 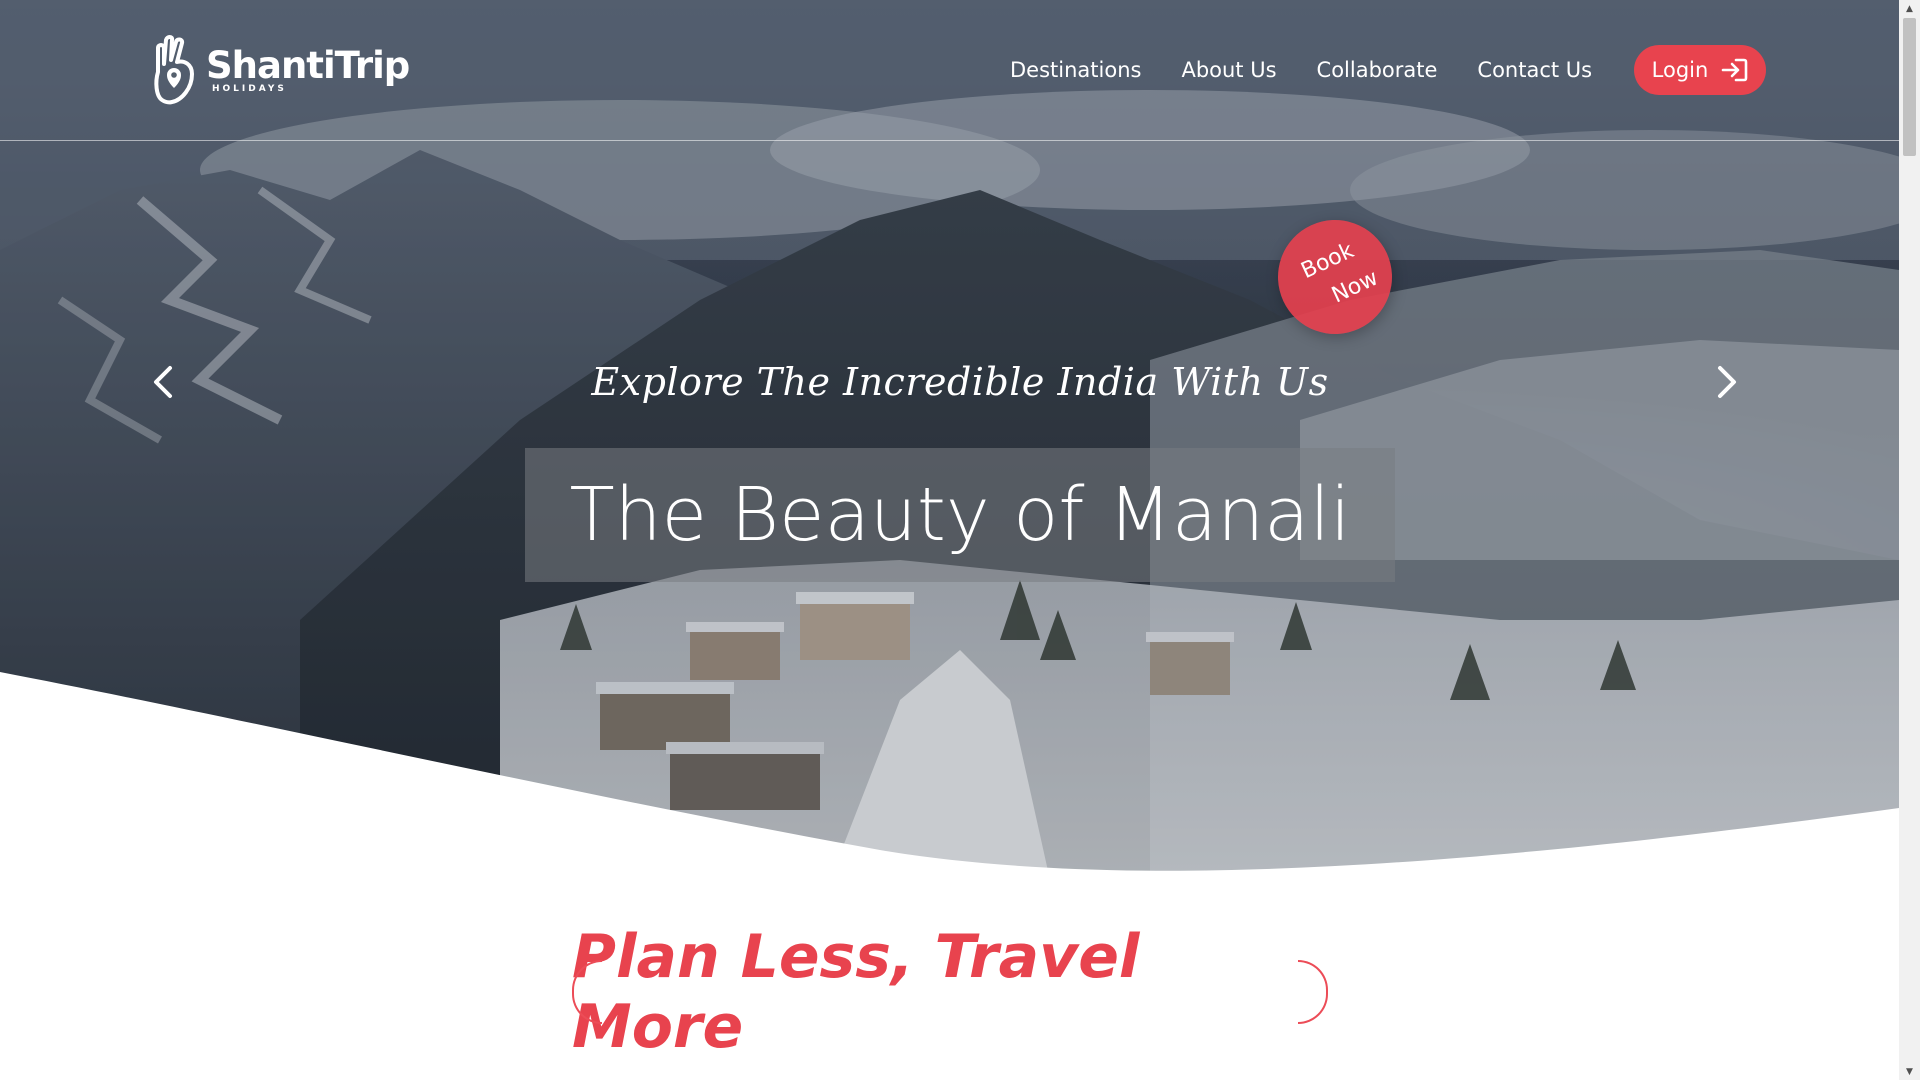 What do you see at coordinates (960, 382) in the screenshot?
I see `hero-tagline: Explore The Incredible India With Us` at bounding box center [960, 382].